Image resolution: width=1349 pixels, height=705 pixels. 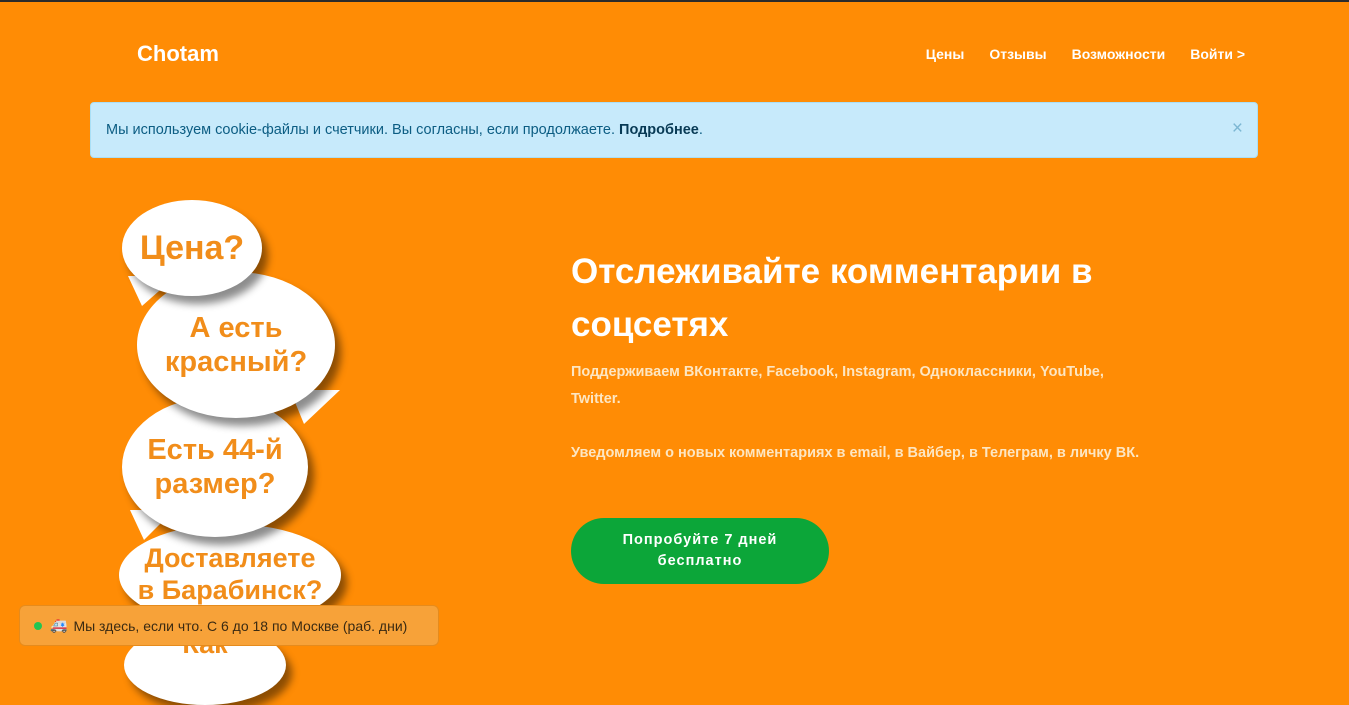 I want to click on truck-icon: 🚑, so click(x=59, y=625).